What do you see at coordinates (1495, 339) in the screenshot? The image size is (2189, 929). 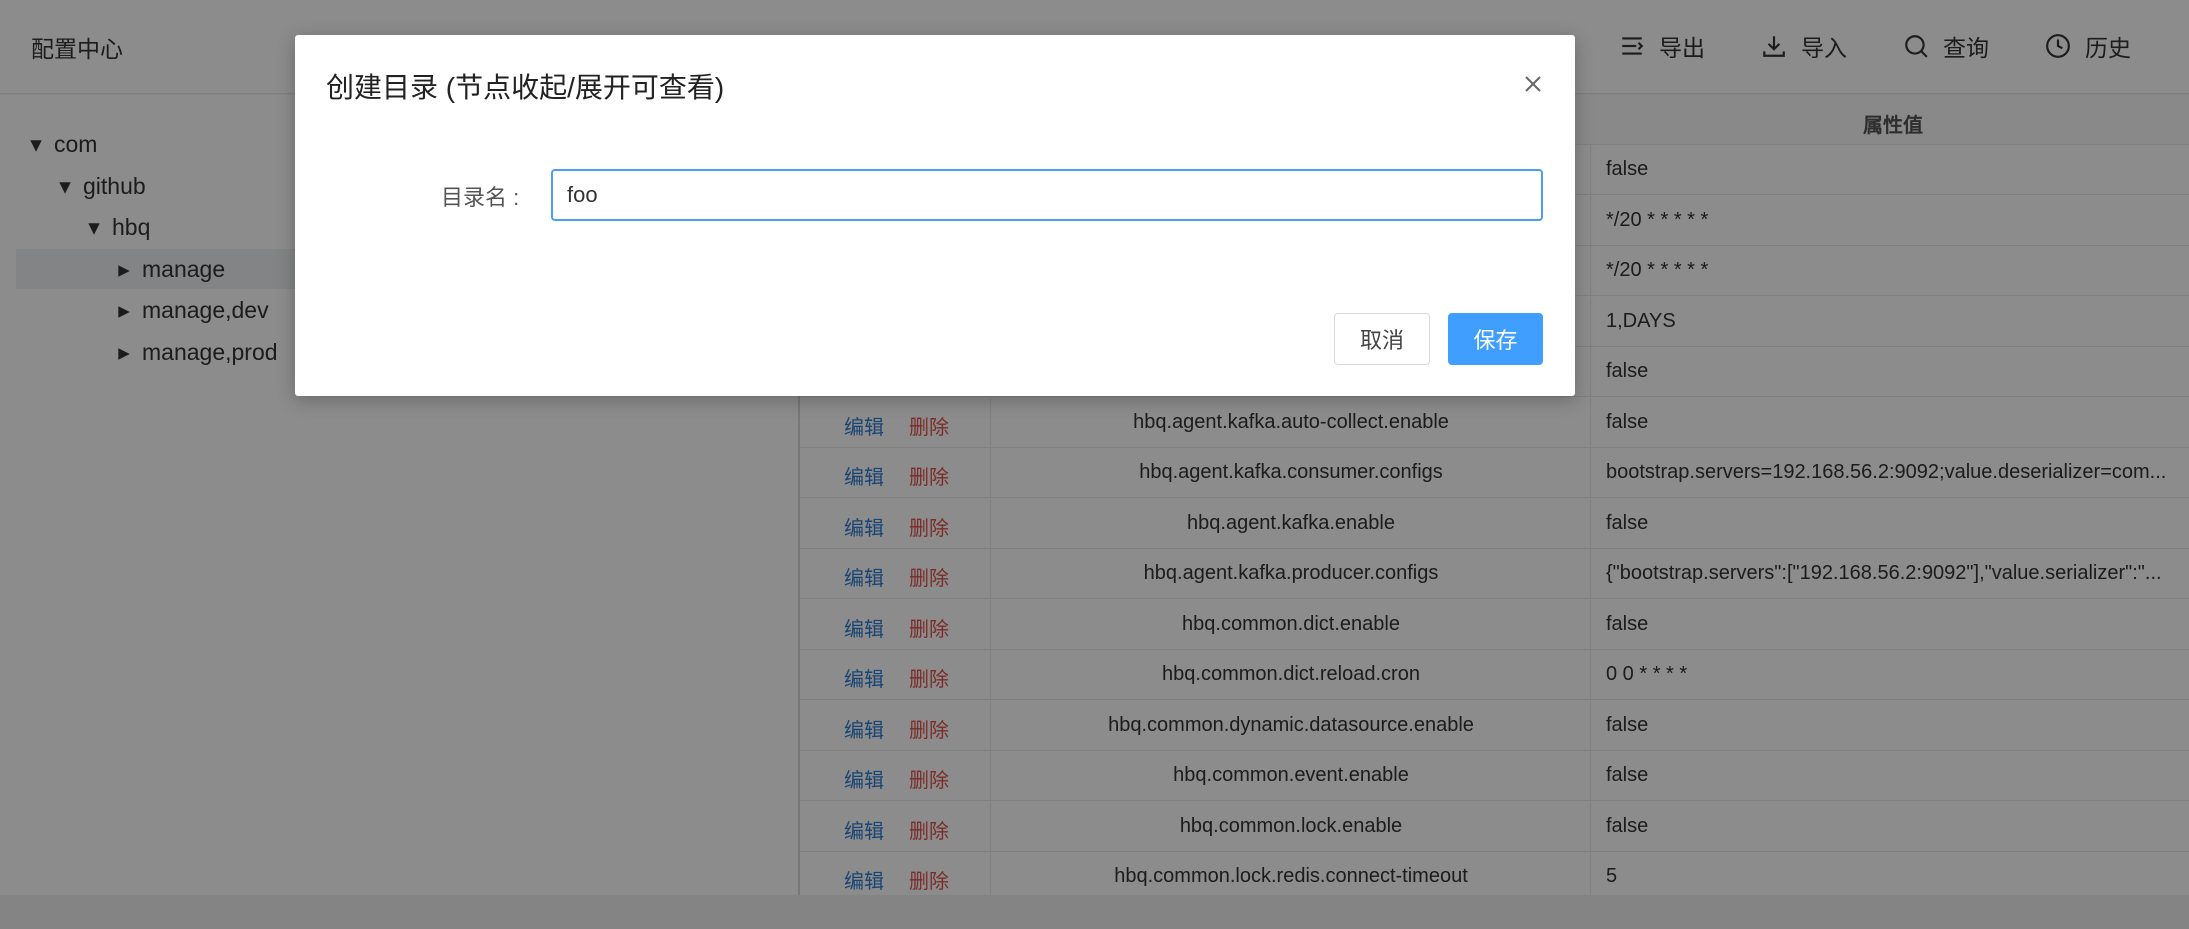 I see `save-button: 保存` at bounding box center [1495, 339].